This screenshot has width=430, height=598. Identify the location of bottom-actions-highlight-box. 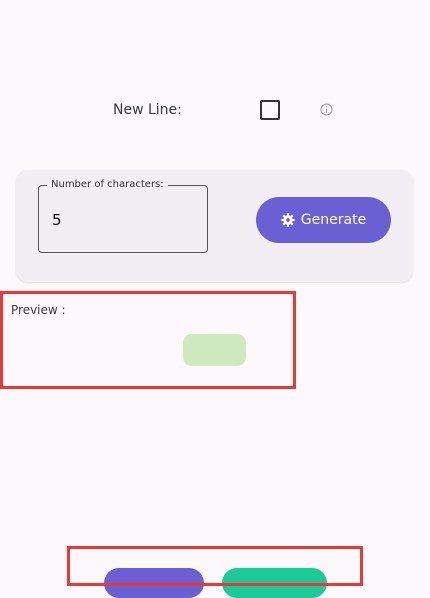
(215, 566).